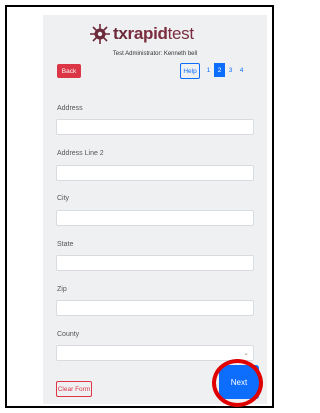 Image resolution: width=320 pixels, height=413 pixels. I want to click on logo-test: test, so click(181, 33).